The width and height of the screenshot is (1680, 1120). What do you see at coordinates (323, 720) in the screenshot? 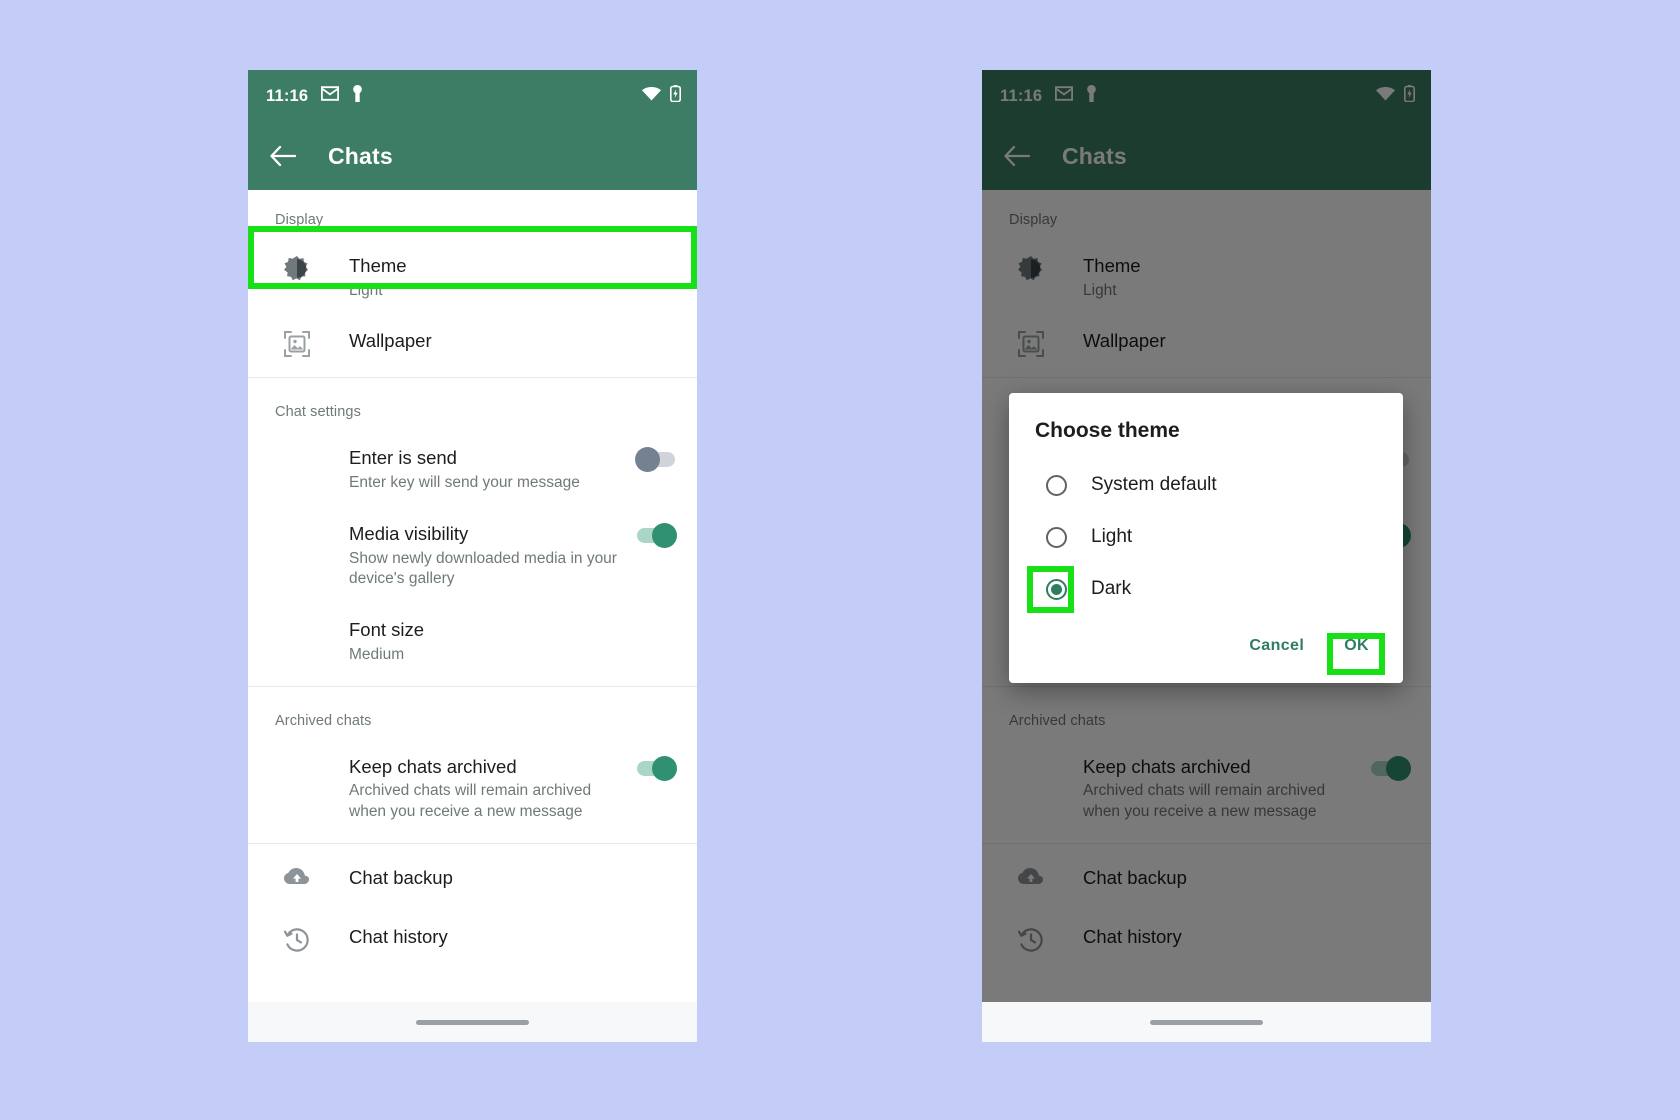
I see `section-header-archived-chats: Archived chats` at bounding box center [323, 720].